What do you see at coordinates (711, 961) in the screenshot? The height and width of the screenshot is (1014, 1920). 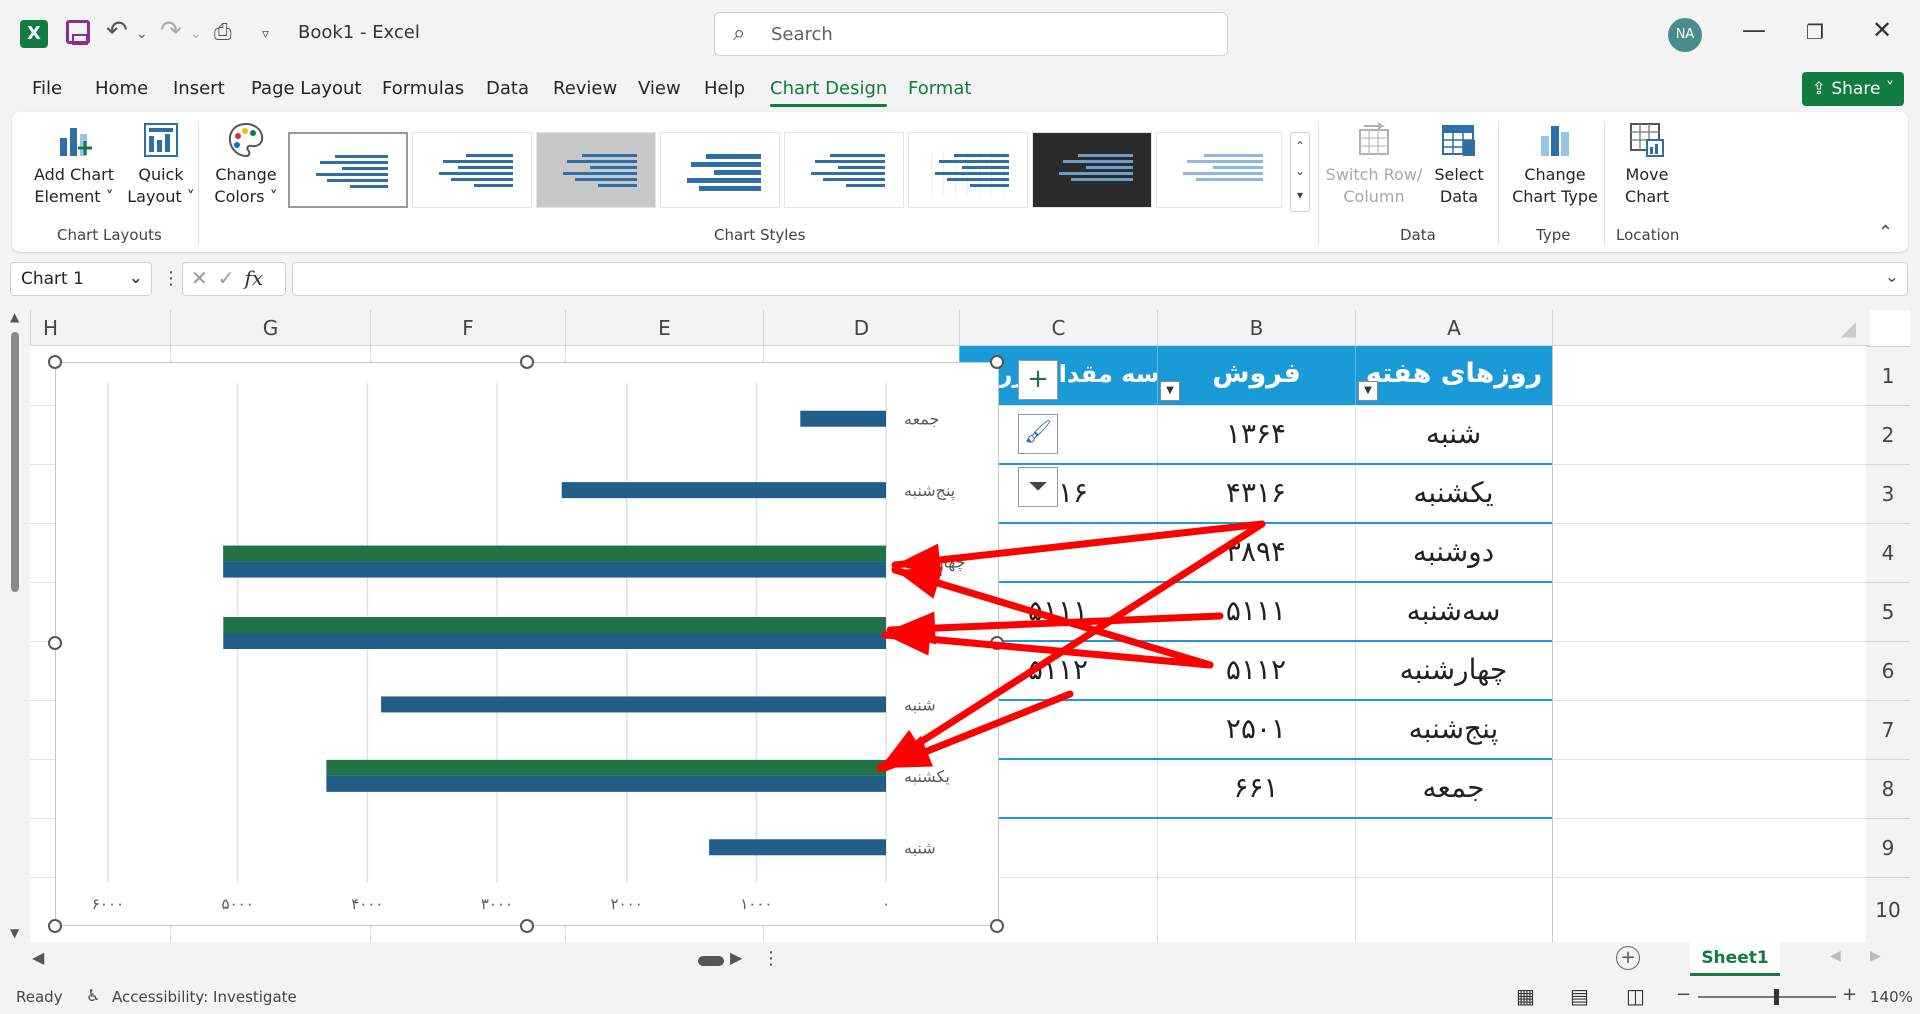 I see `horizontal-scroll-thumb` at bounding box center [711, 961].